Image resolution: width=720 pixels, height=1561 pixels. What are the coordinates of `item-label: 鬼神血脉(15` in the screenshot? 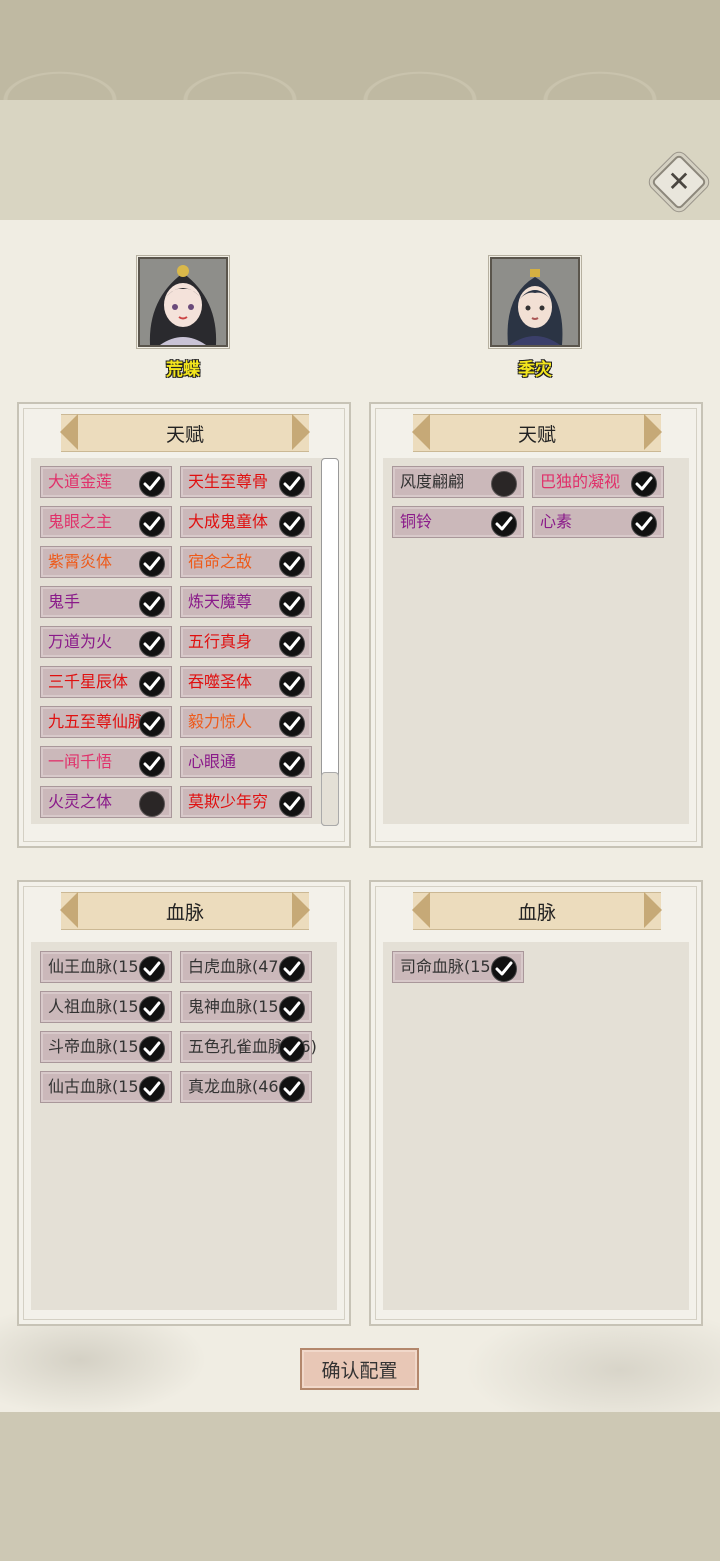 It's located at (233, 1006).